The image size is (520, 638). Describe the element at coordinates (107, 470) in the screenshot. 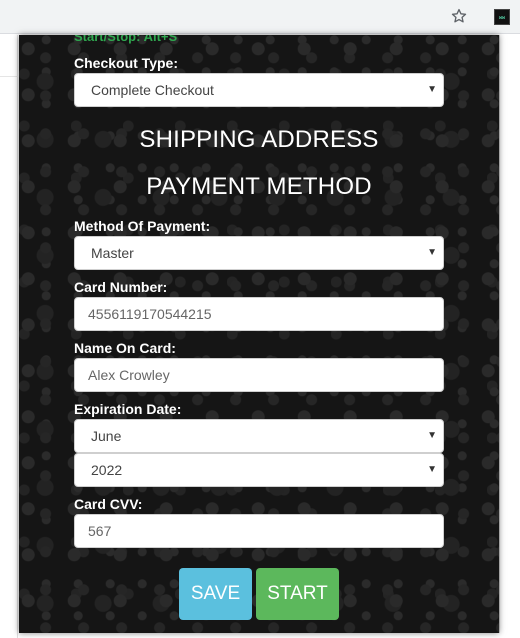

I see `expiration-year-value: 2022` at that location.